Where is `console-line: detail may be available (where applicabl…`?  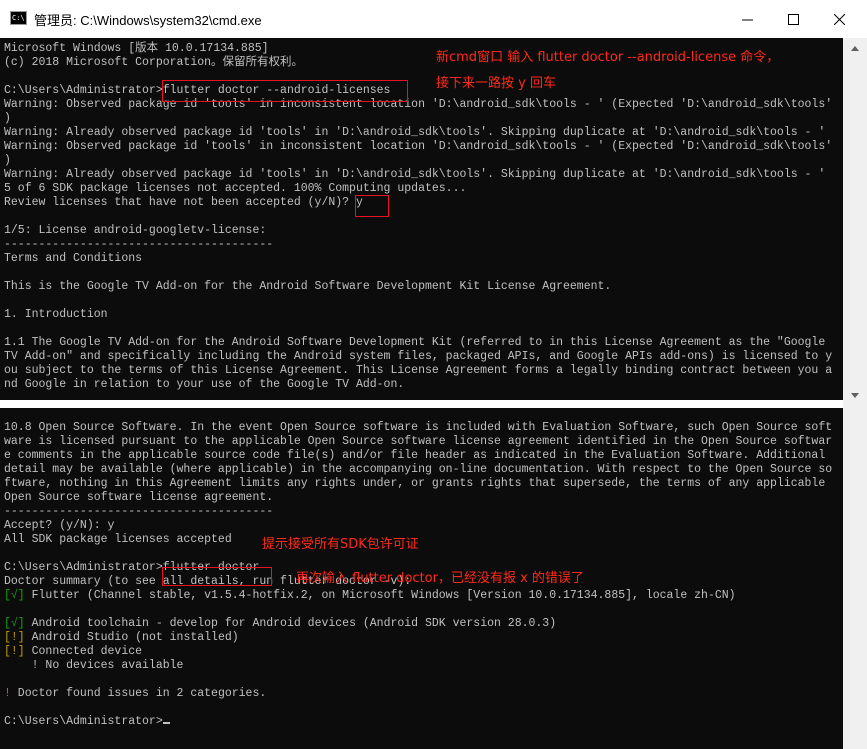
console-line: detail may be available (where applicabl… is located at coordinates (418, 469).